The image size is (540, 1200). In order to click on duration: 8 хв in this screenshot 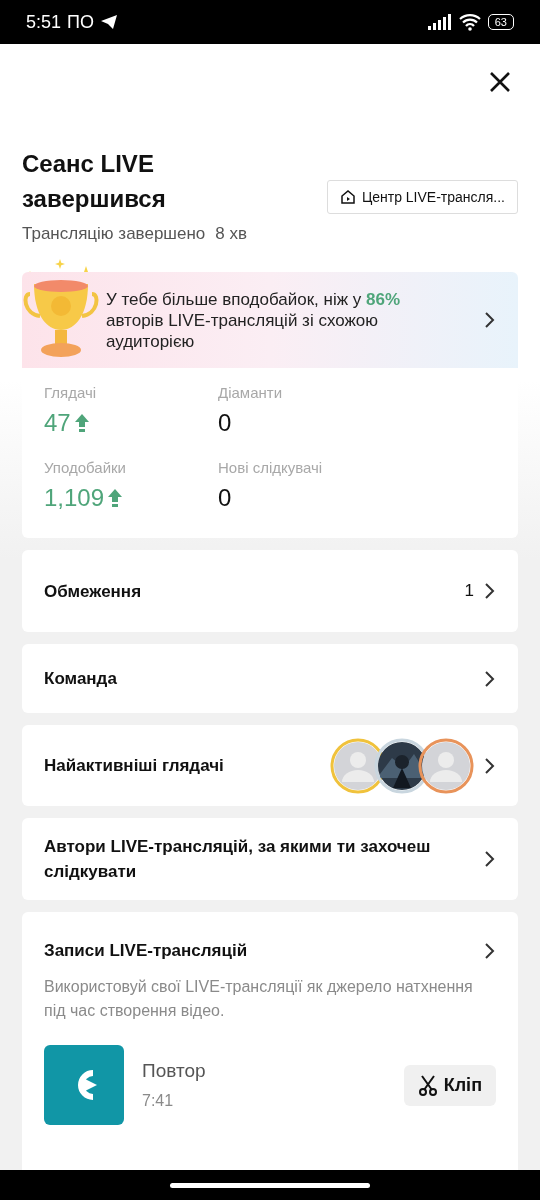, I will do `click(231, 234)`.